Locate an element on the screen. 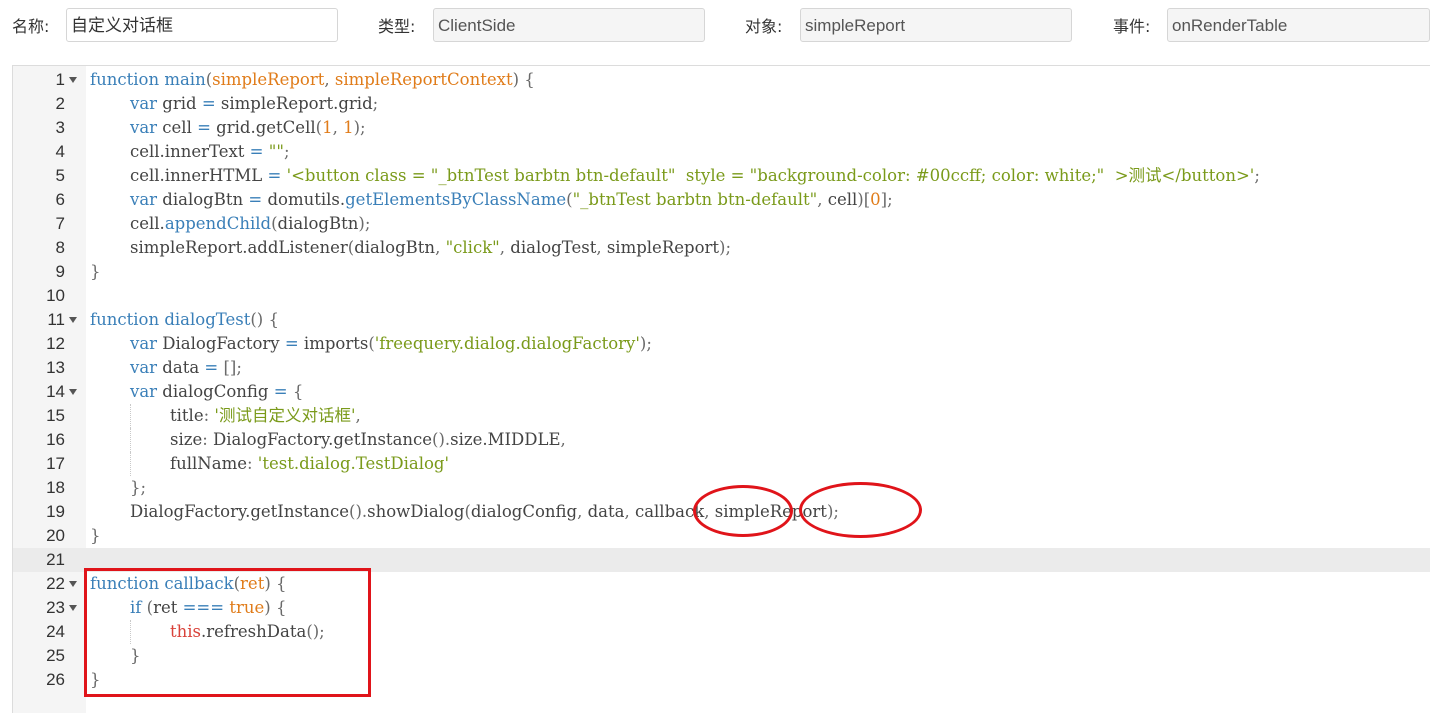 The height and width of the screenshot is (713, 1430). code-token: { is located at coordinates (298, 391).